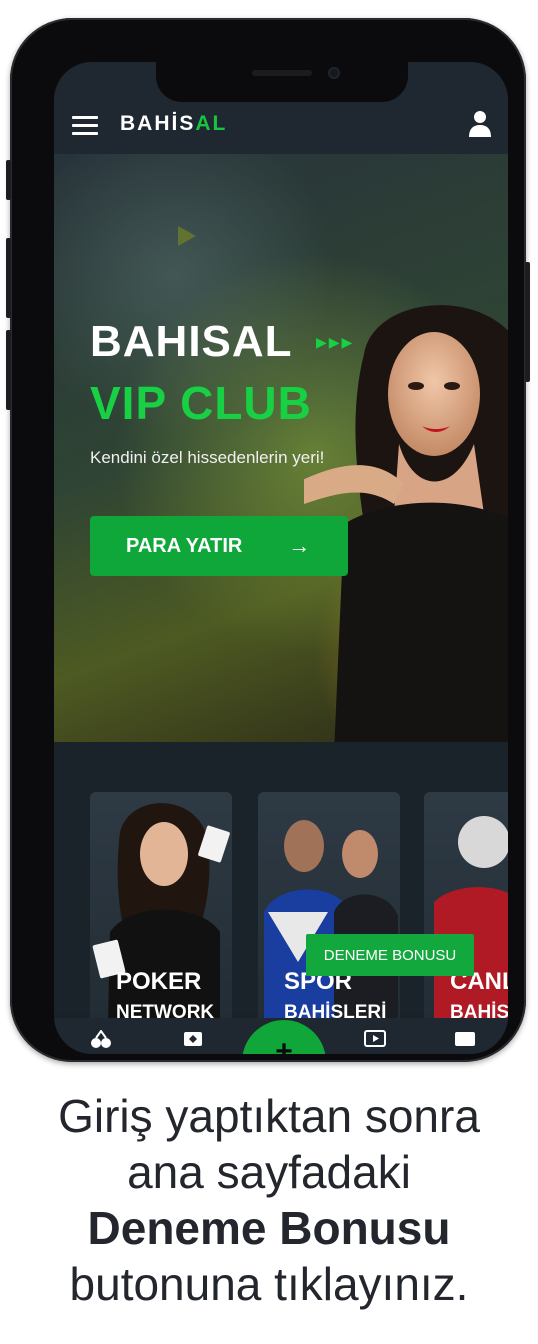 The image size is (538, 1344). I want to click on deposit-button-label: PARA YATIR, so click(184, 545).